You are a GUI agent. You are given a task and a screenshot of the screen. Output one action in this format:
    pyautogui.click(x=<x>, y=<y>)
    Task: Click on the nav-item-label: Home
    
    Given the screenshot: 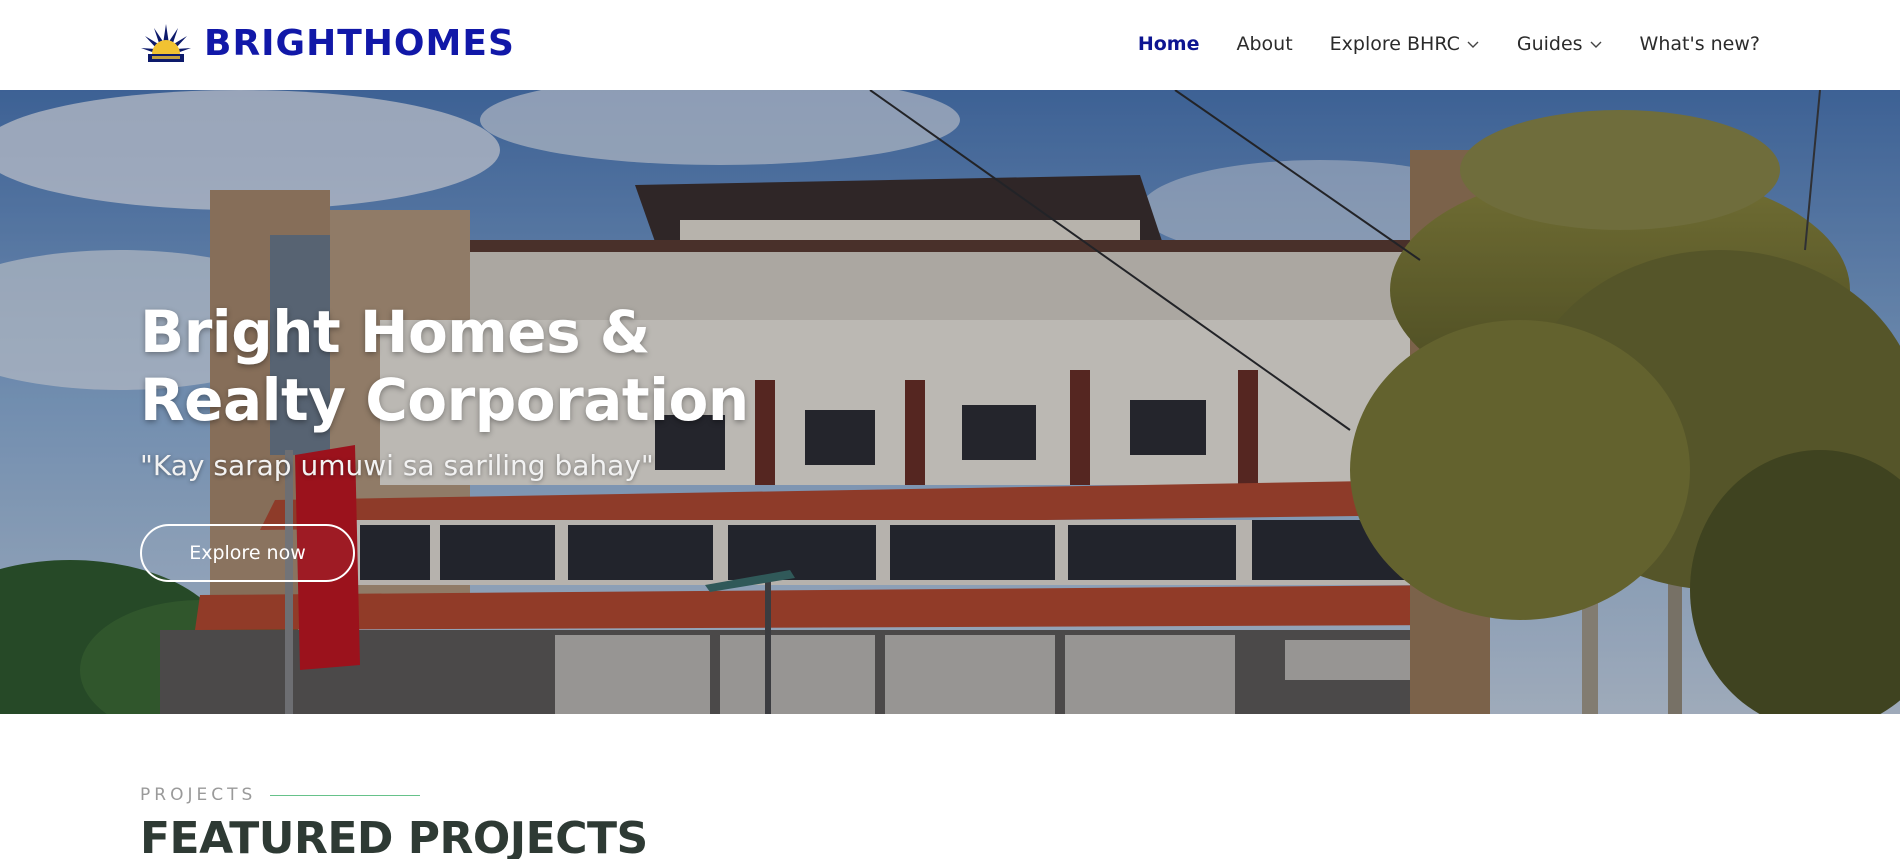 What is the action you would take?
    pyautogui.click(x=1168, y=44)
    